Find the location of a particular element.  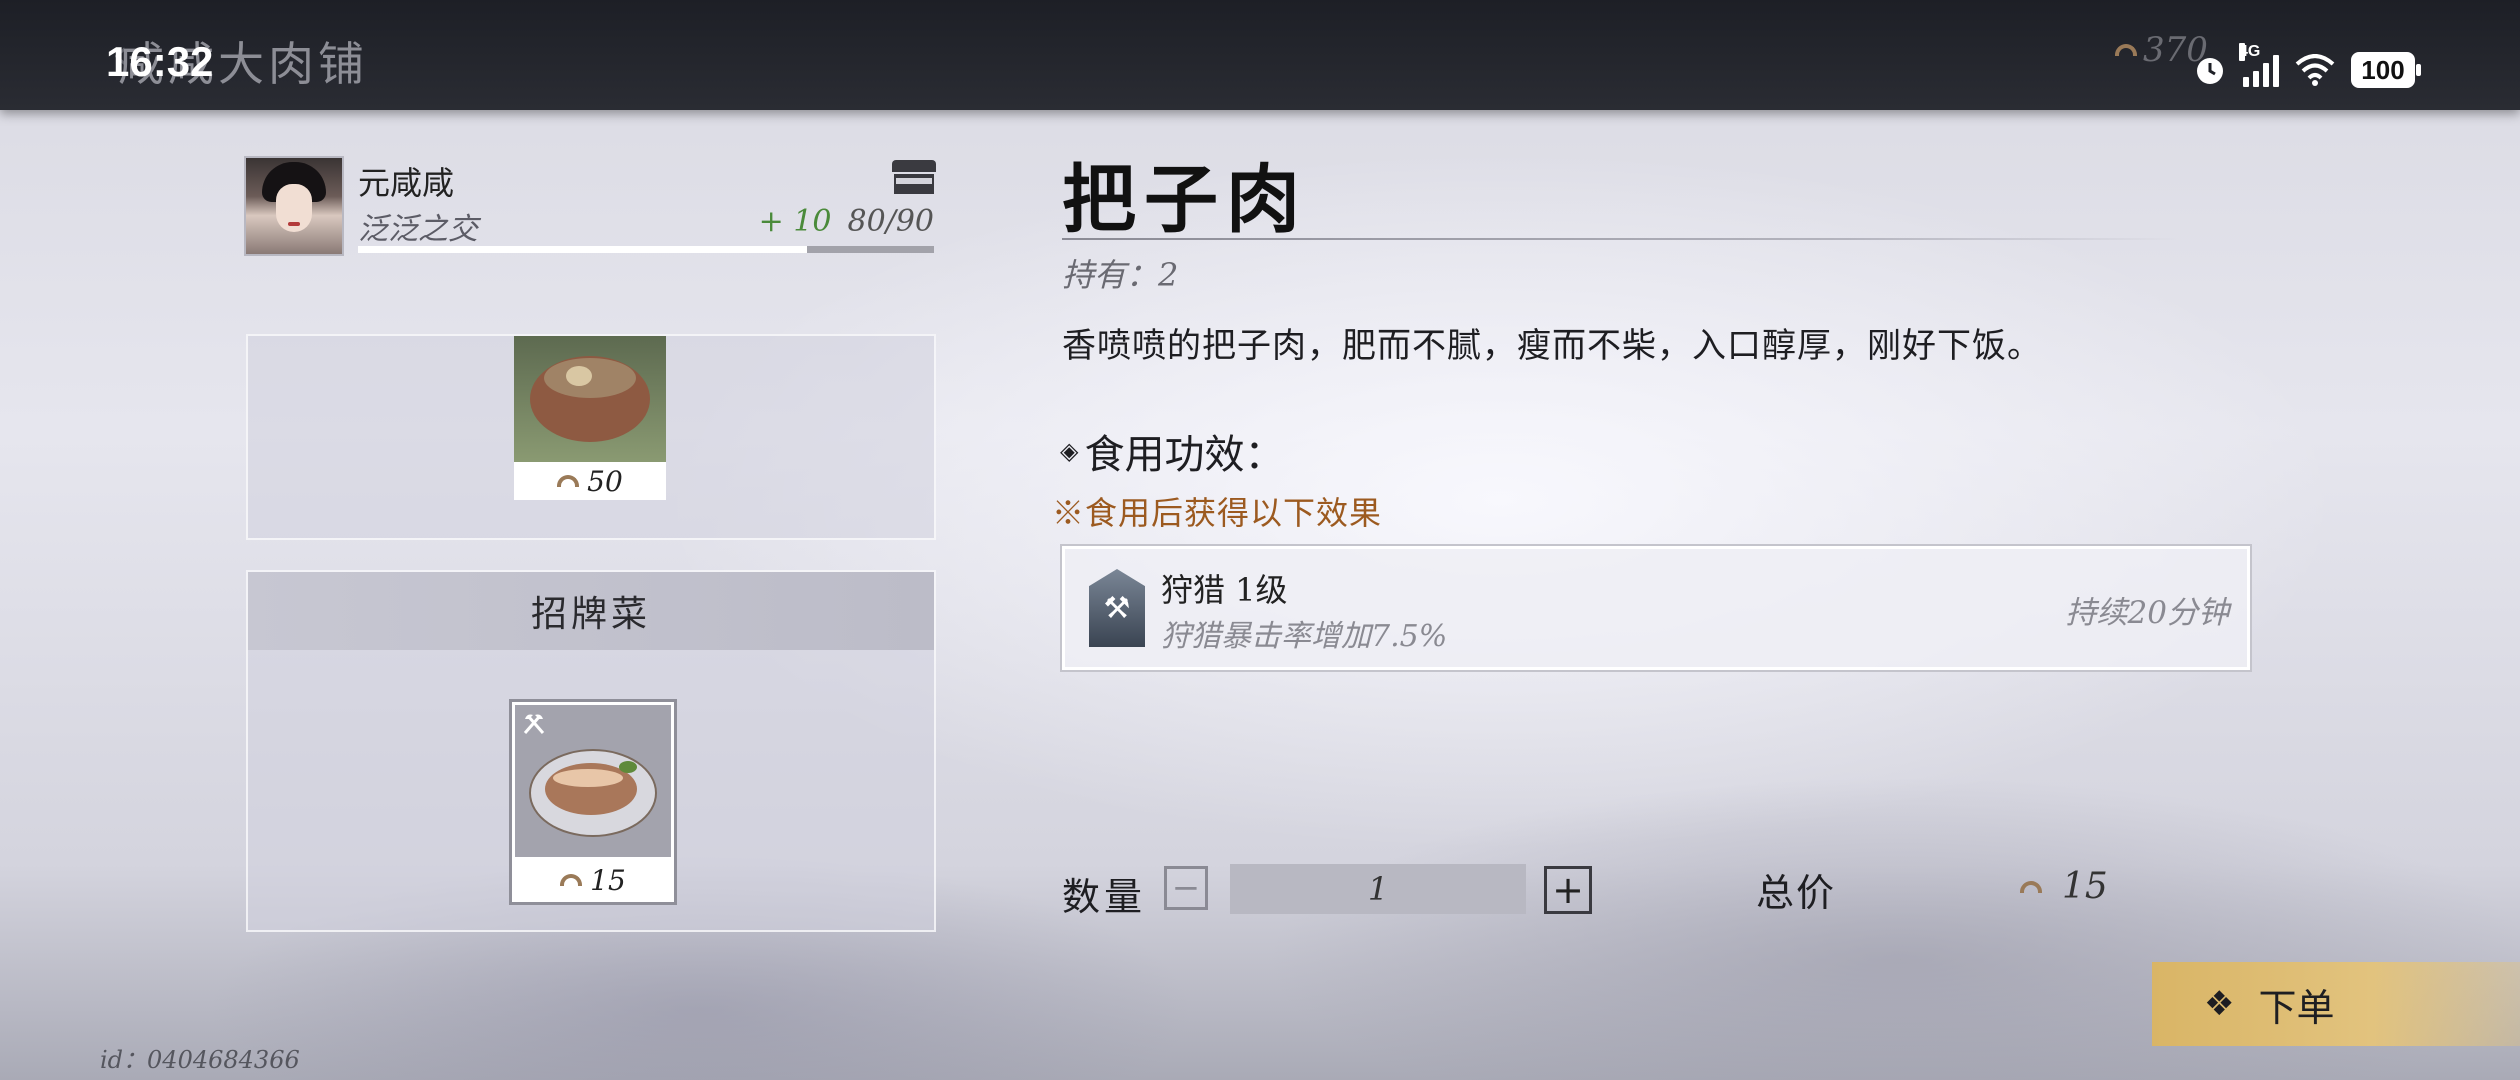

owned-count: 持有：2 is located at coordinates (1120, 275).